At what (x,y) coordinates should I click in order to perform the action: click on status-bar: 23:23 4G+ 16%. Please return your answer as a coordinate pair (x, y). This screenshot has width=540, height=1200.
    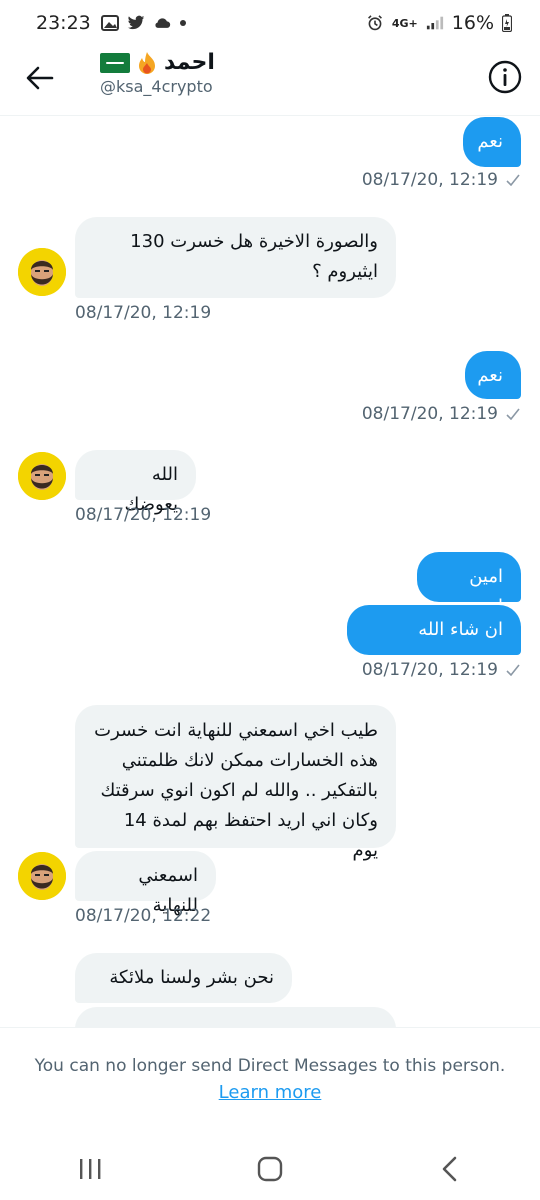
    Looking at the image, I should click on (270, 23).